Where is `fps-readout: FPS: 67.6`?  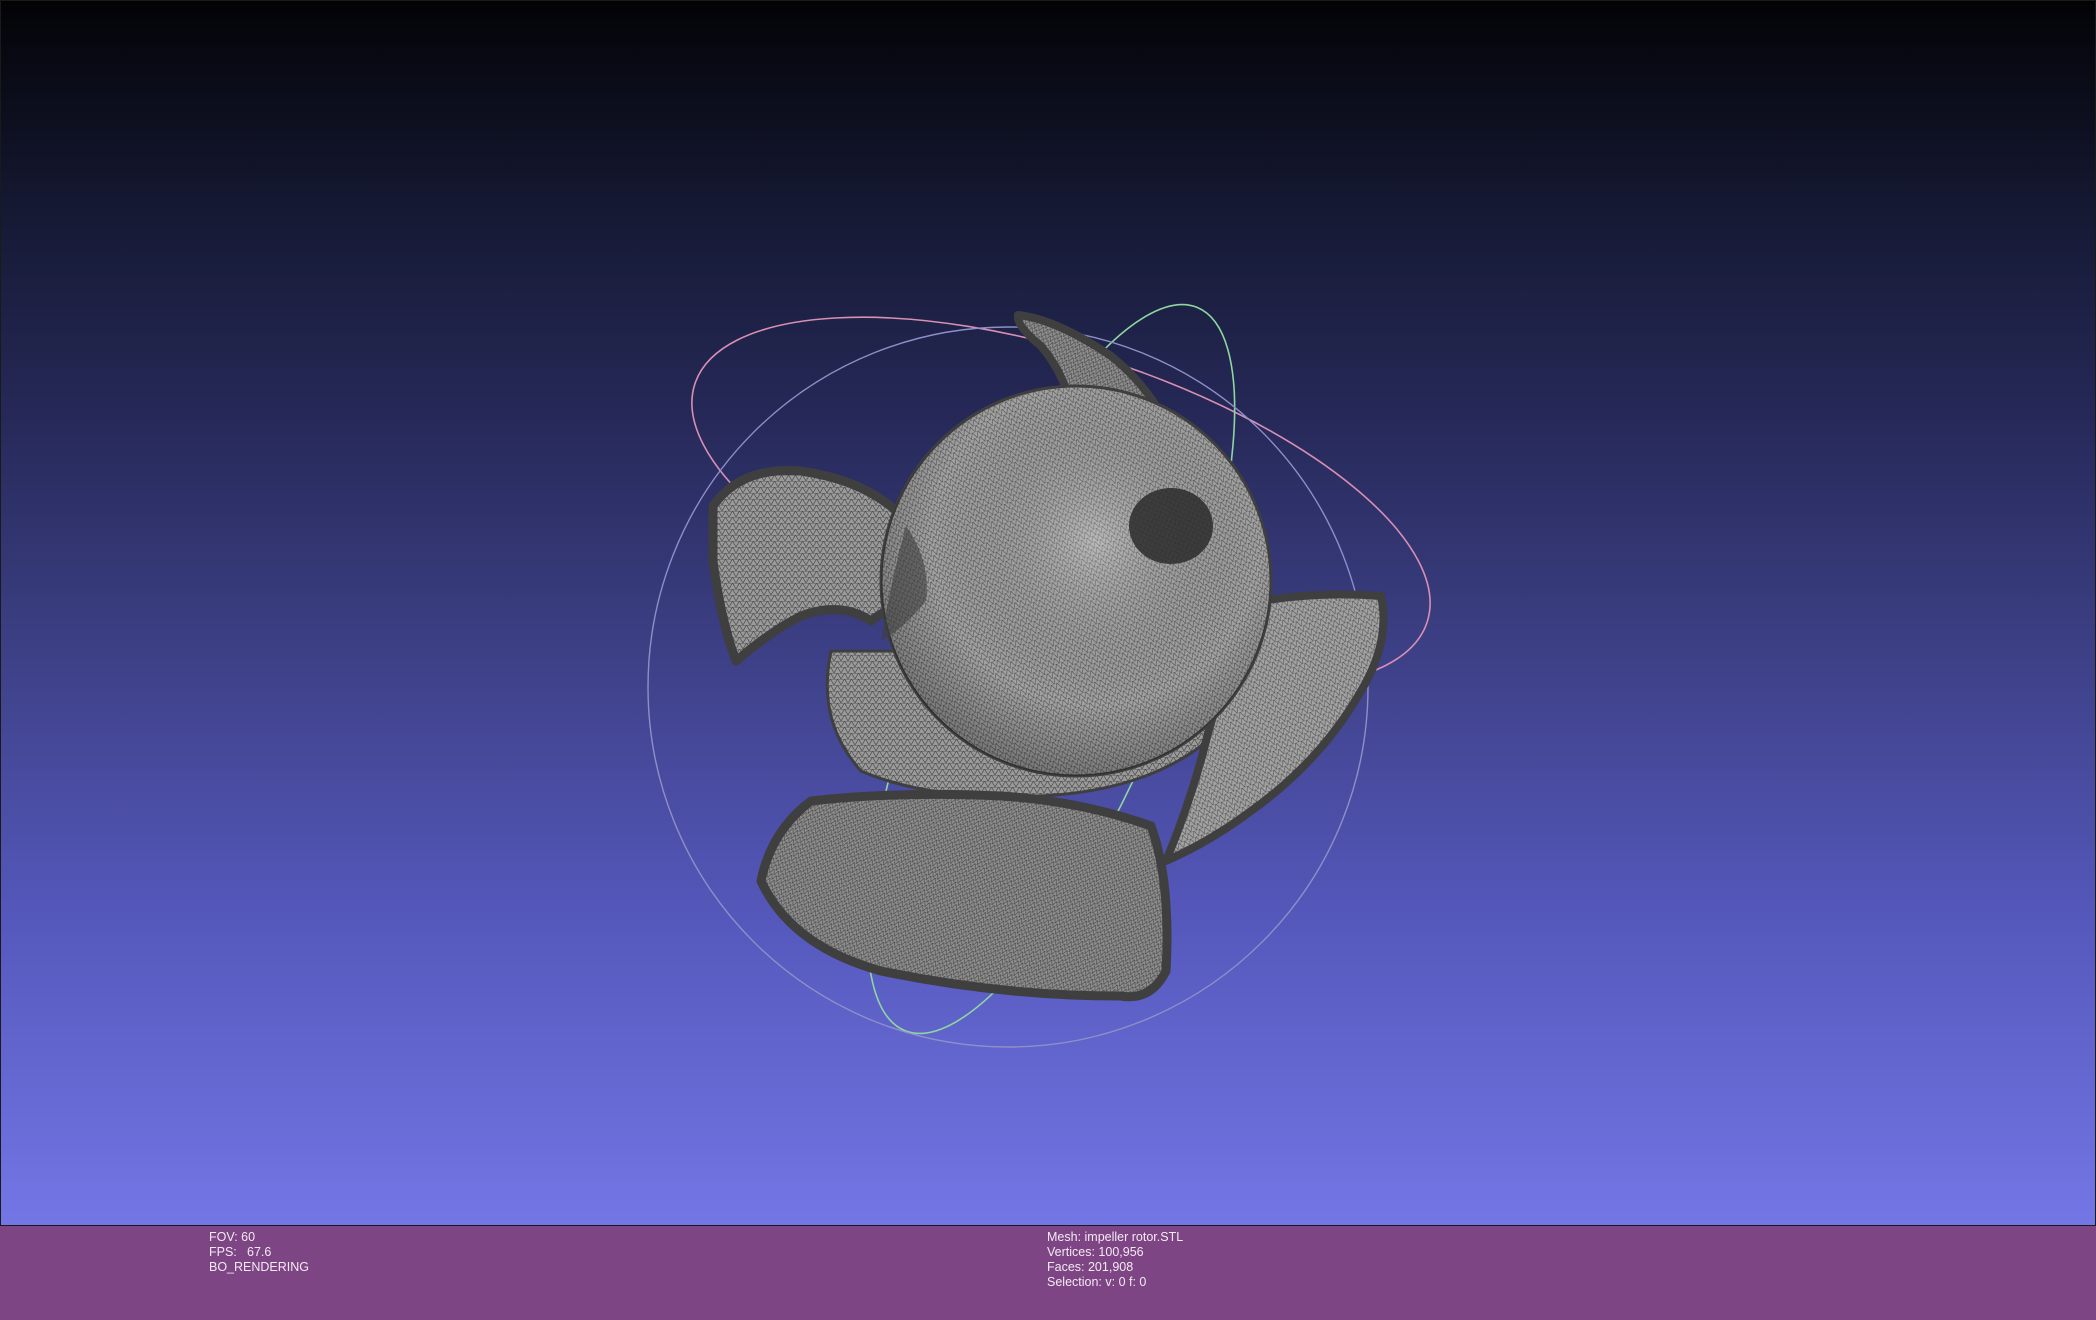 fps-readout: FPS: 67.6 is located at coordinates (259, 1252).